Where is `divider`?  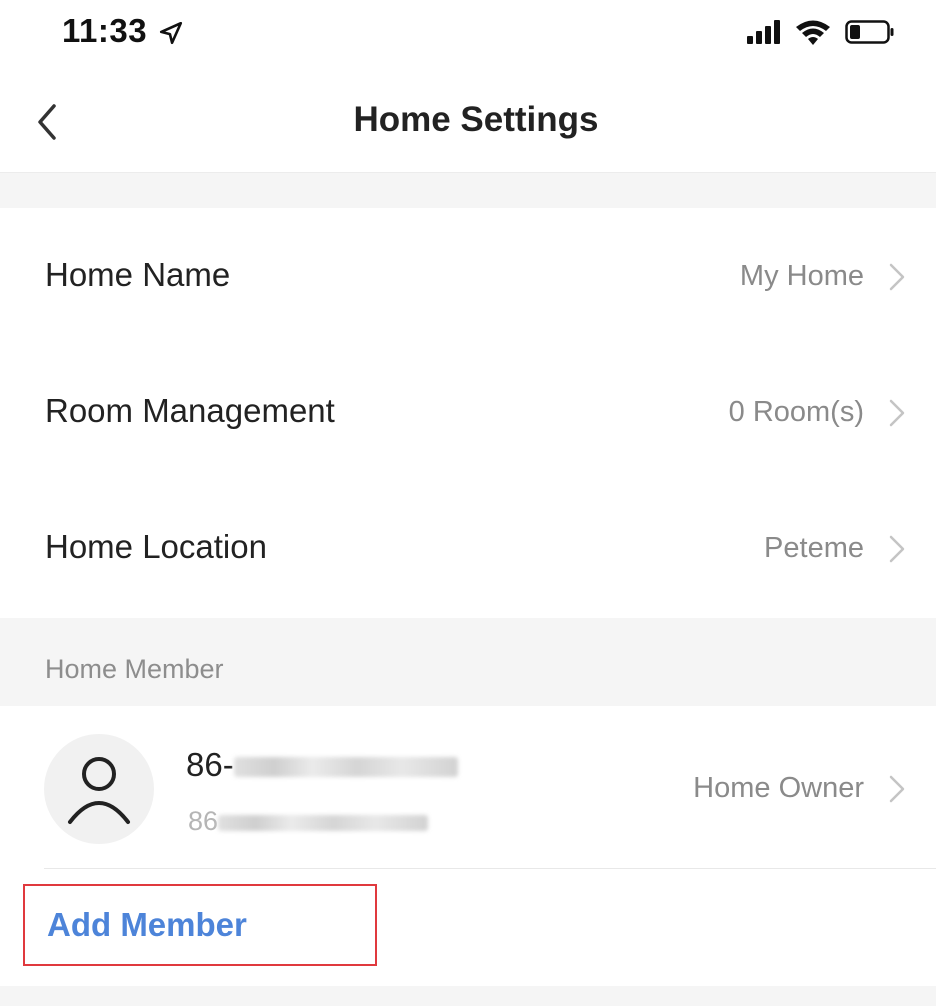 divider is located at coordinates (490, 868).